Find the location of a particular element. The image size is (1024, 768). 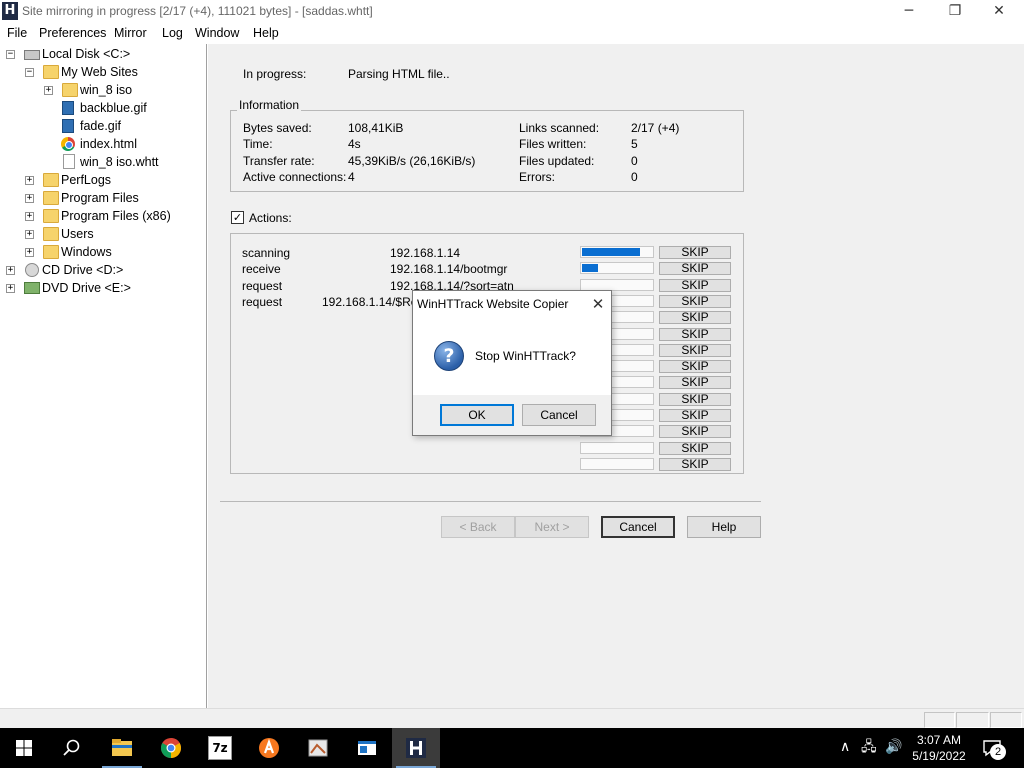

chrome-icon is located at coordinates (171, 748).